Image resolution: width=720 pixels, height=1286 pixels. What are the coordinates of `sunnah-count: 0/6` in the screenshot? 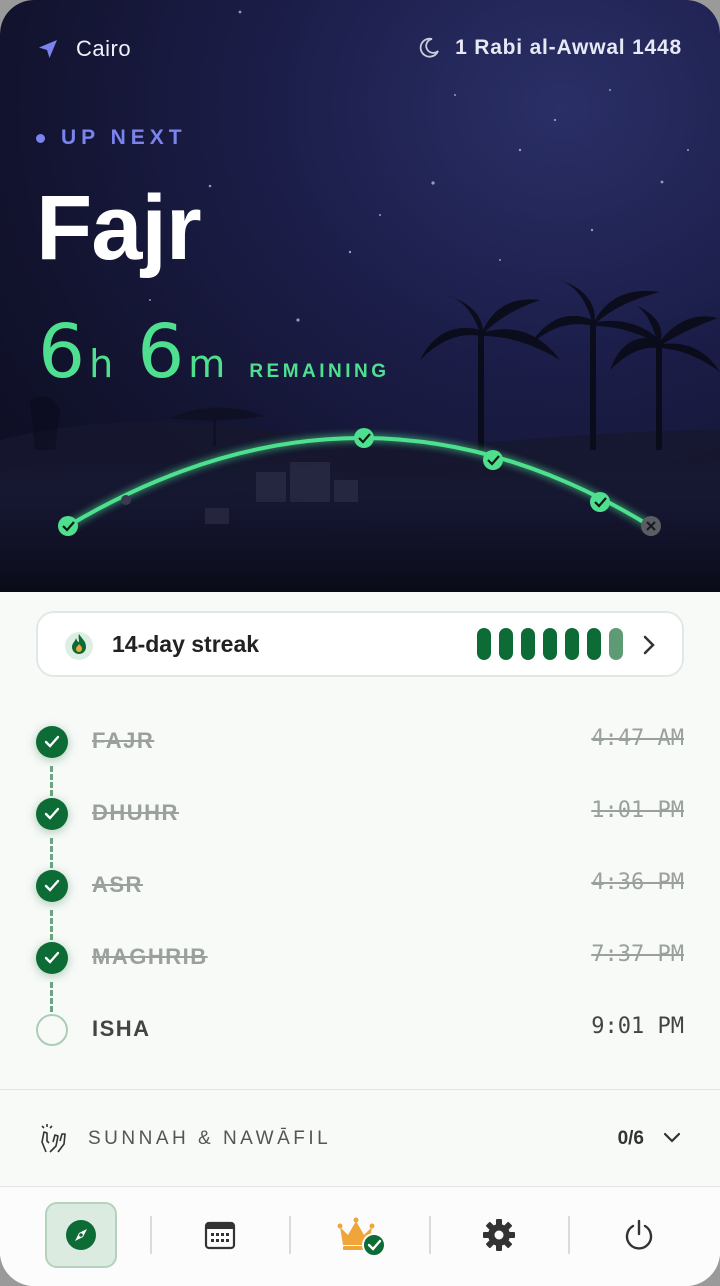 It's located at (630, 1138).